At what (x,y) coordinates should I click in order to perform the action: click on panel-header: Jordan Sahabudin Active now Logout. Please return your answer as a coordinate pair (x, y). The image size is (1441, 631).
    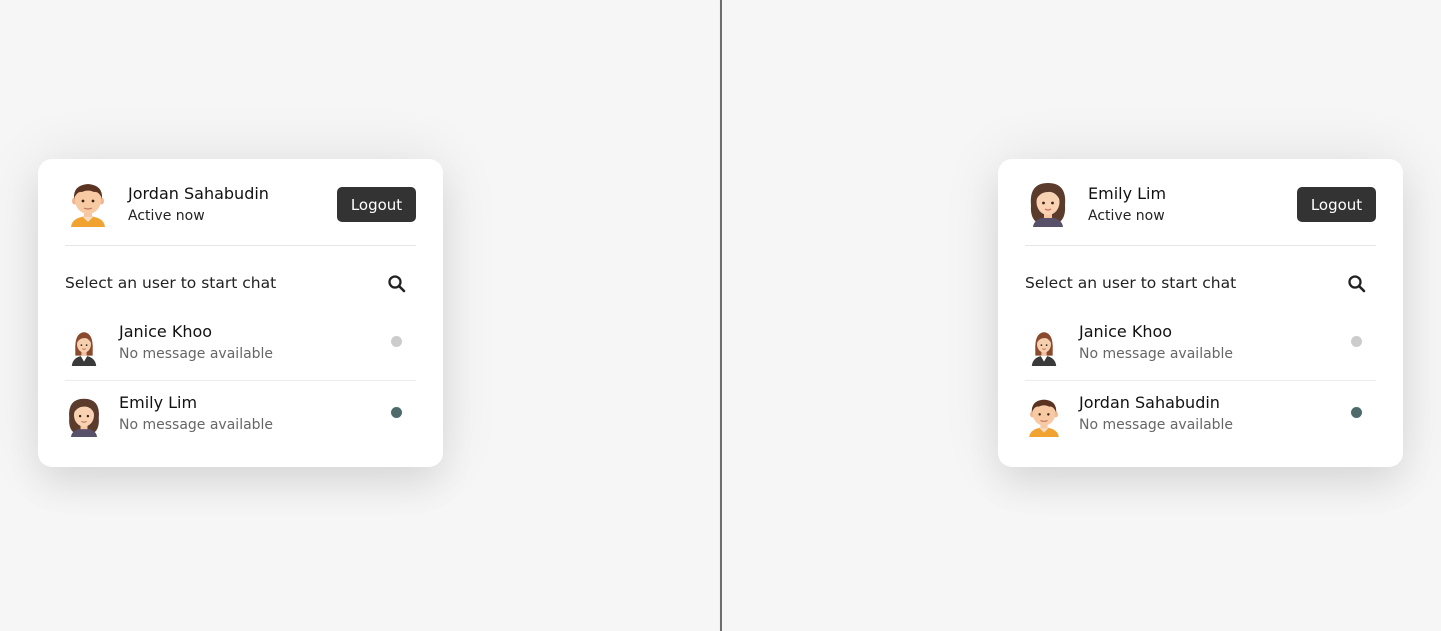
    Looking at the image, I should click on (240, 202).